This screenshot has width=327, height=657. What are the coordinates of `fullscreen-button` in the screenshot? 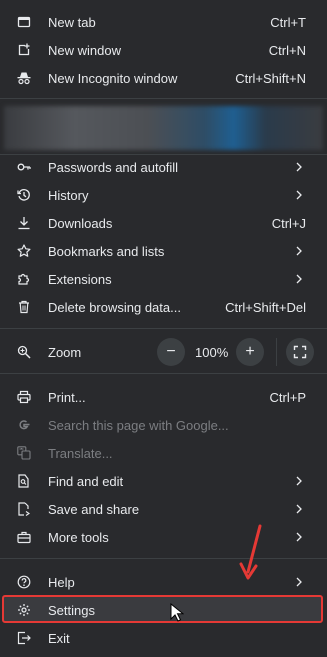 It's located at (300, 352).